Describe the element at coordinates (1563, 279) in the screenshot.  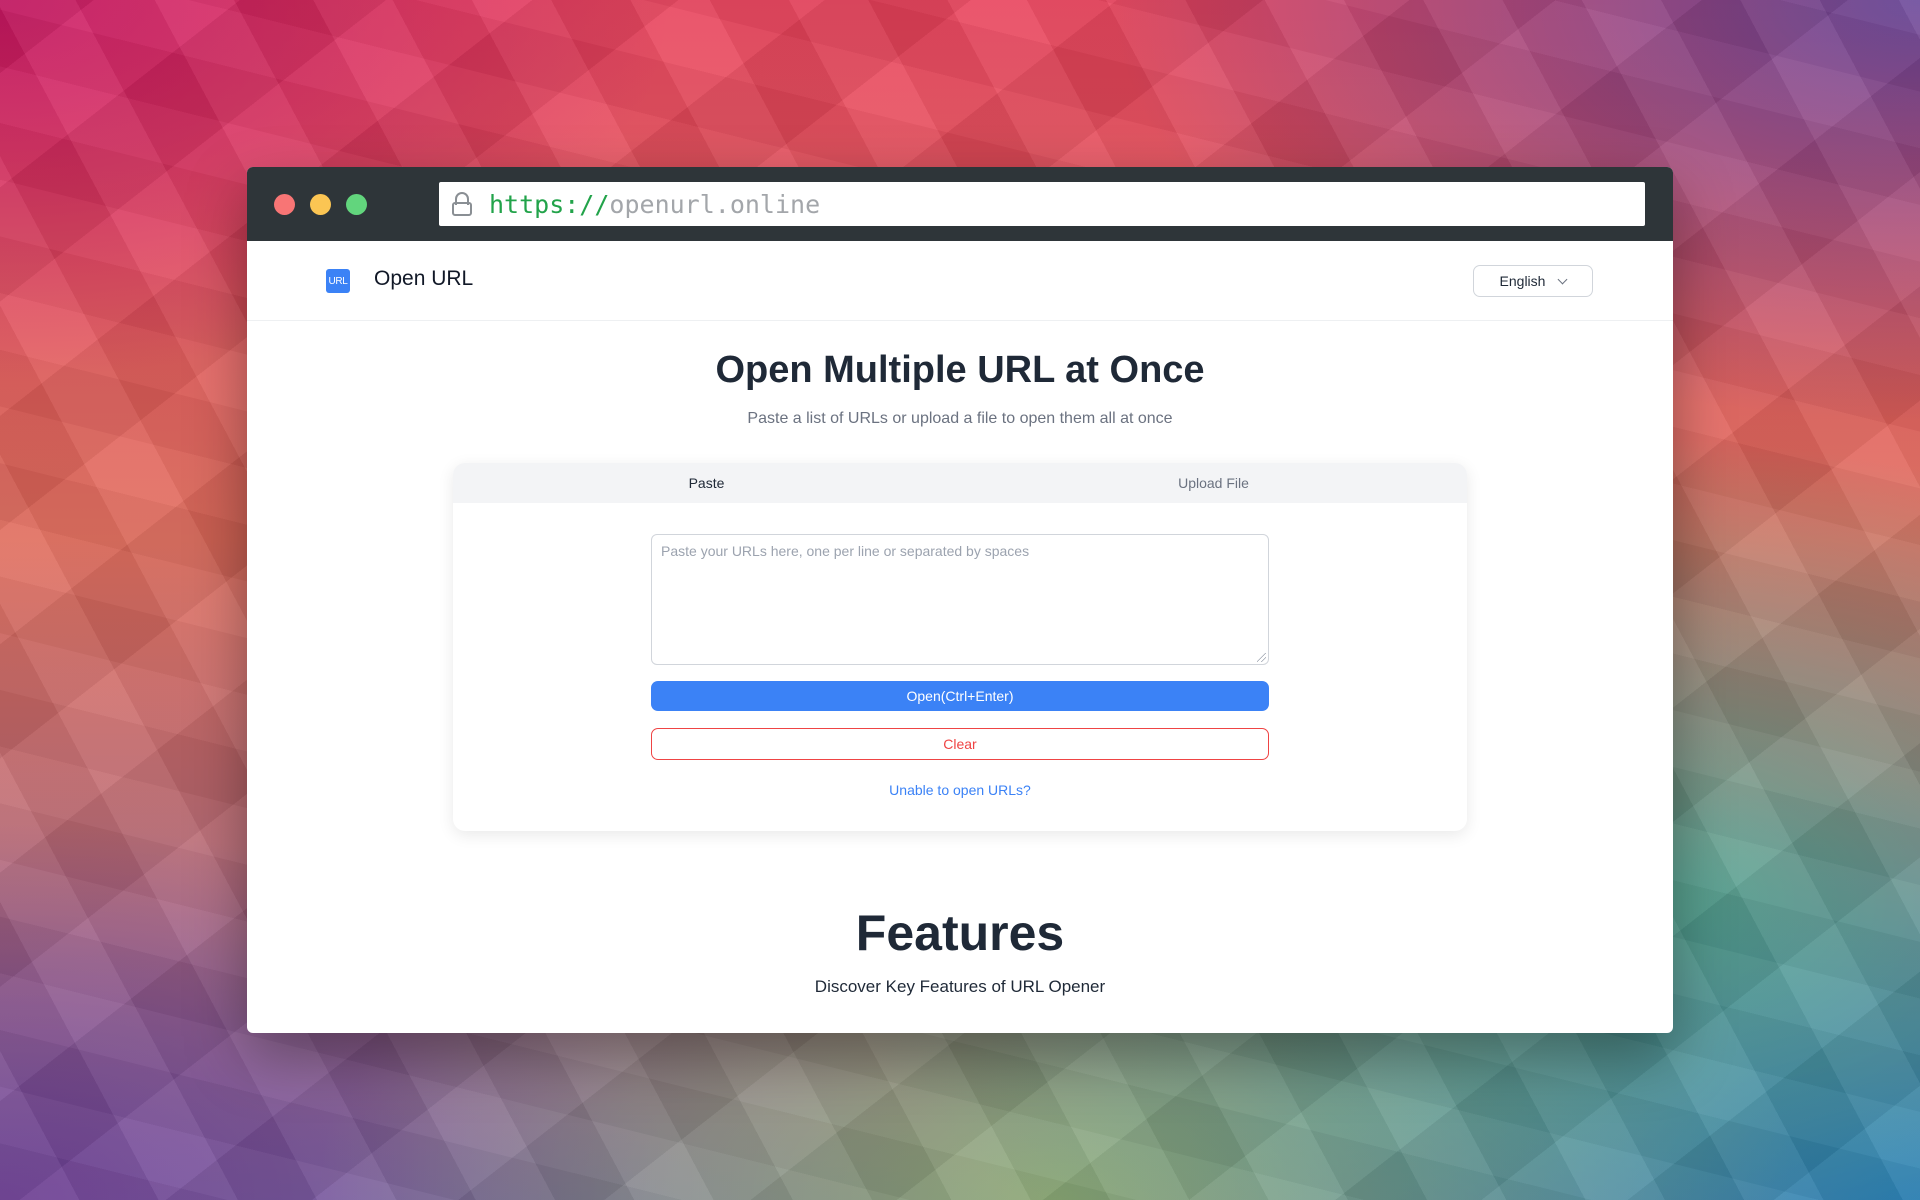
I see `chevron-down-icon` at that location.